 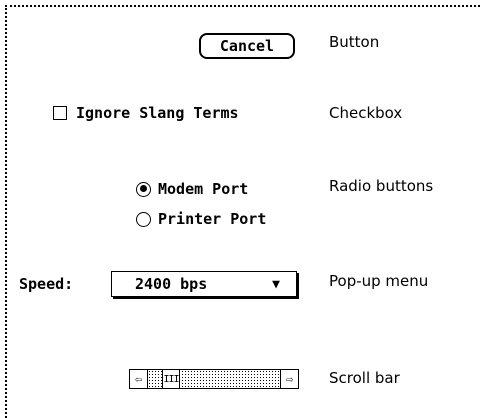 I want to click on radio-modem-port: Modem Port, so click(x=192, y=189).